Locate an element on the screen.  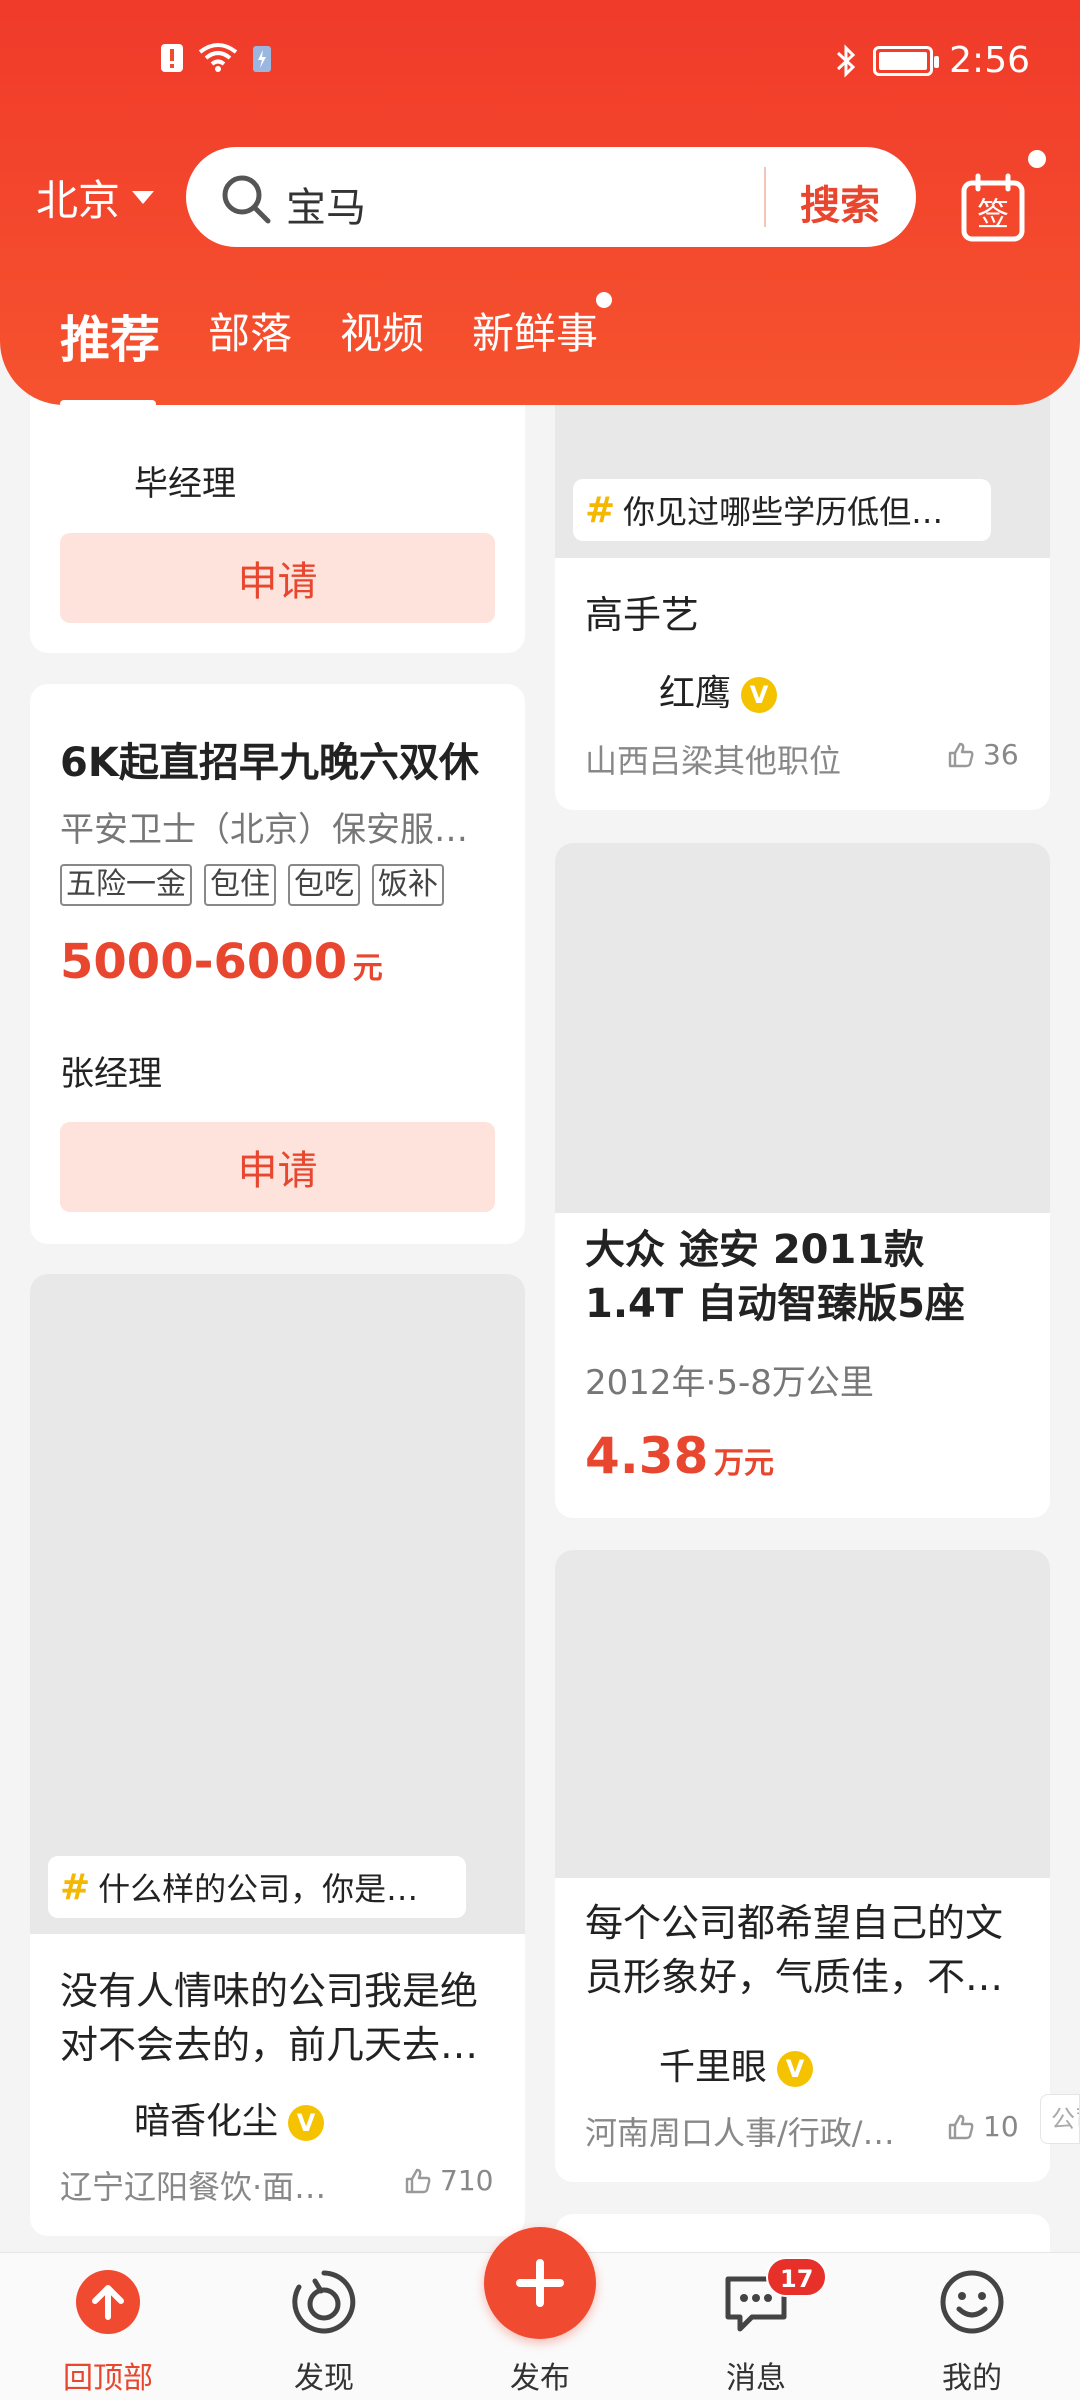
city-selector: 北京 is located at coordinates (95, 197).